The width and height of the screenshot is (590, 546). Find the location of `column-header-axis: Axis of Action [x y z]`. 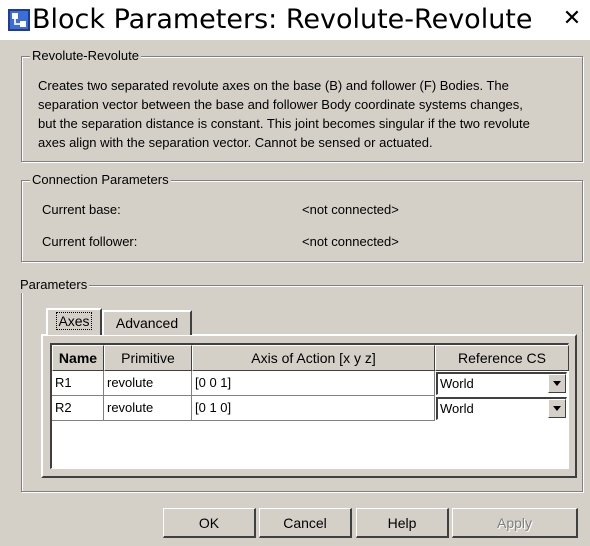

column-header-axis: Axis of Action [x y z] is located at coordinates (313, 358).